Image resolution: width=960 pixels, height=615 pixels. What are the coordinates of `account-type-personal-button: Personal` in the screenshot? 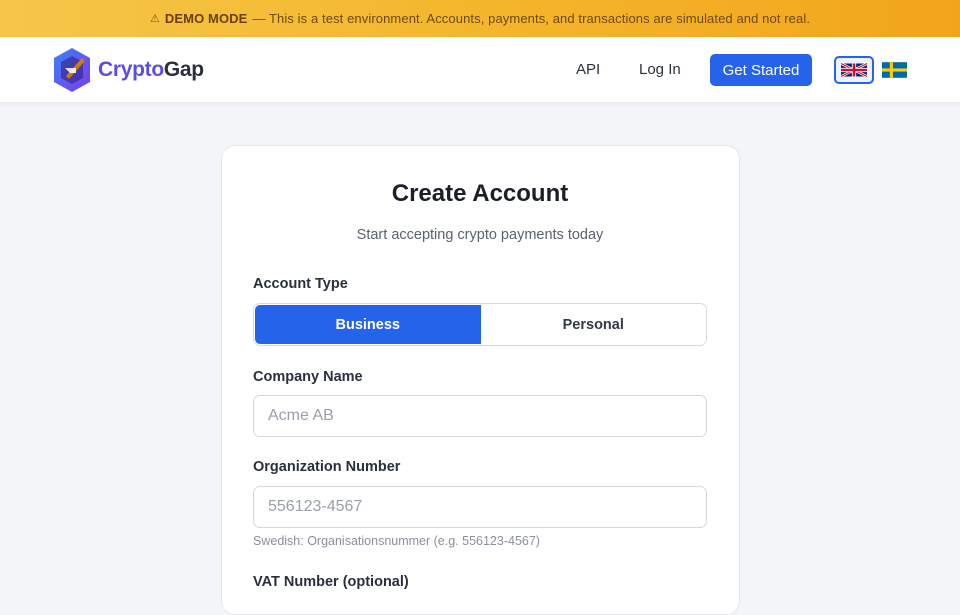 It's located at (593, 324).